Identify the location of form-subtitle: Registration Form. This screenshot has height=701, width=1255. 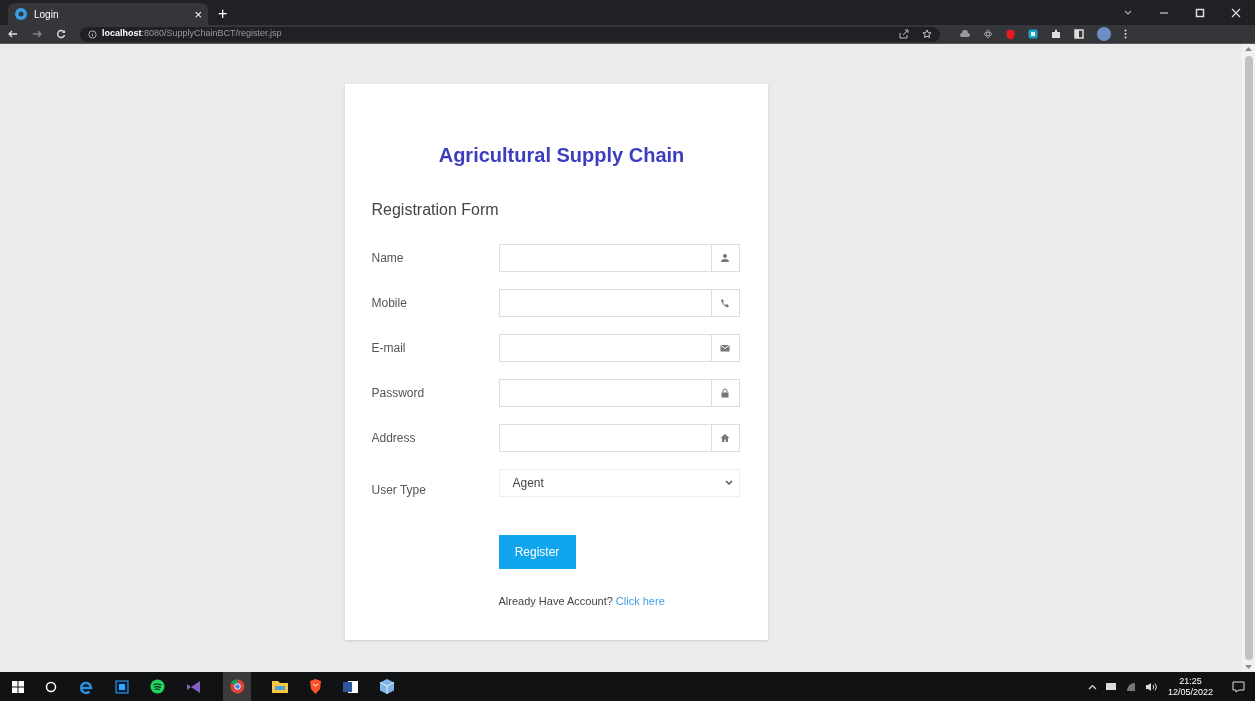
(435, 210).